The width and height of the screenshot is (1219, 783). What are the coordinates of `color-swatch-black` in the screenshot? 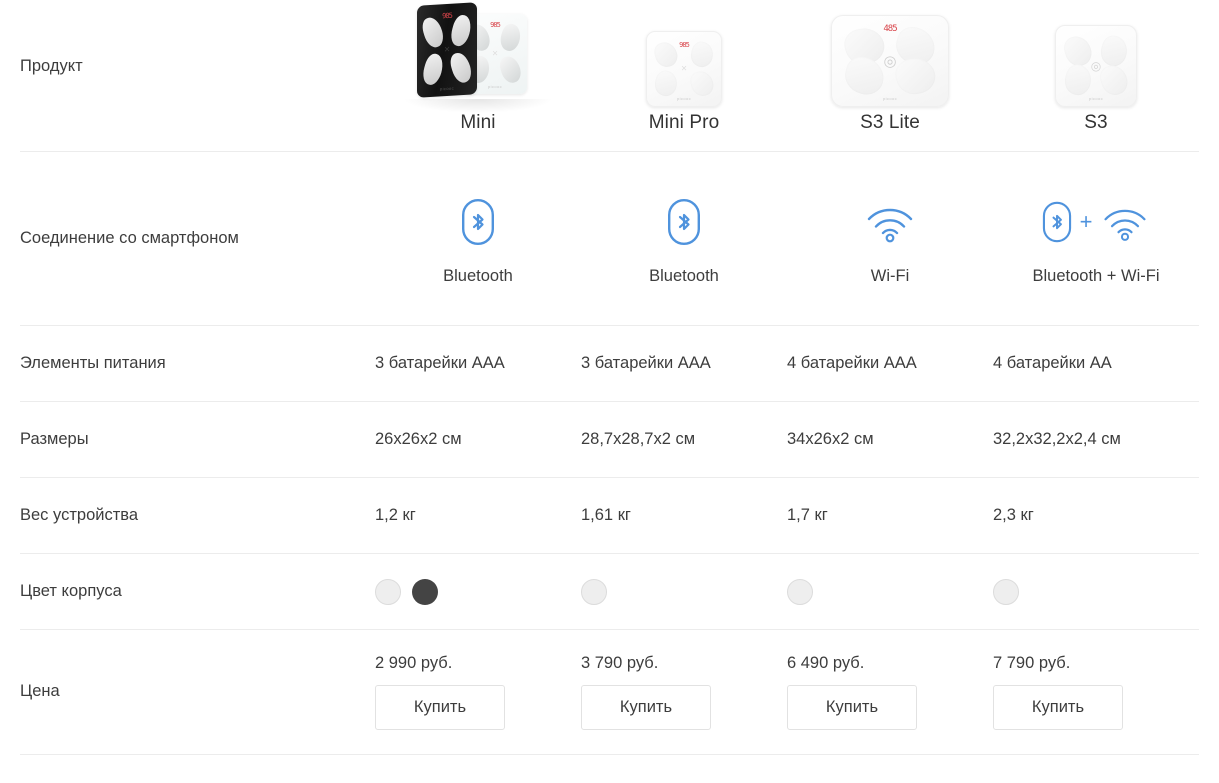 It's located at (425, 591).